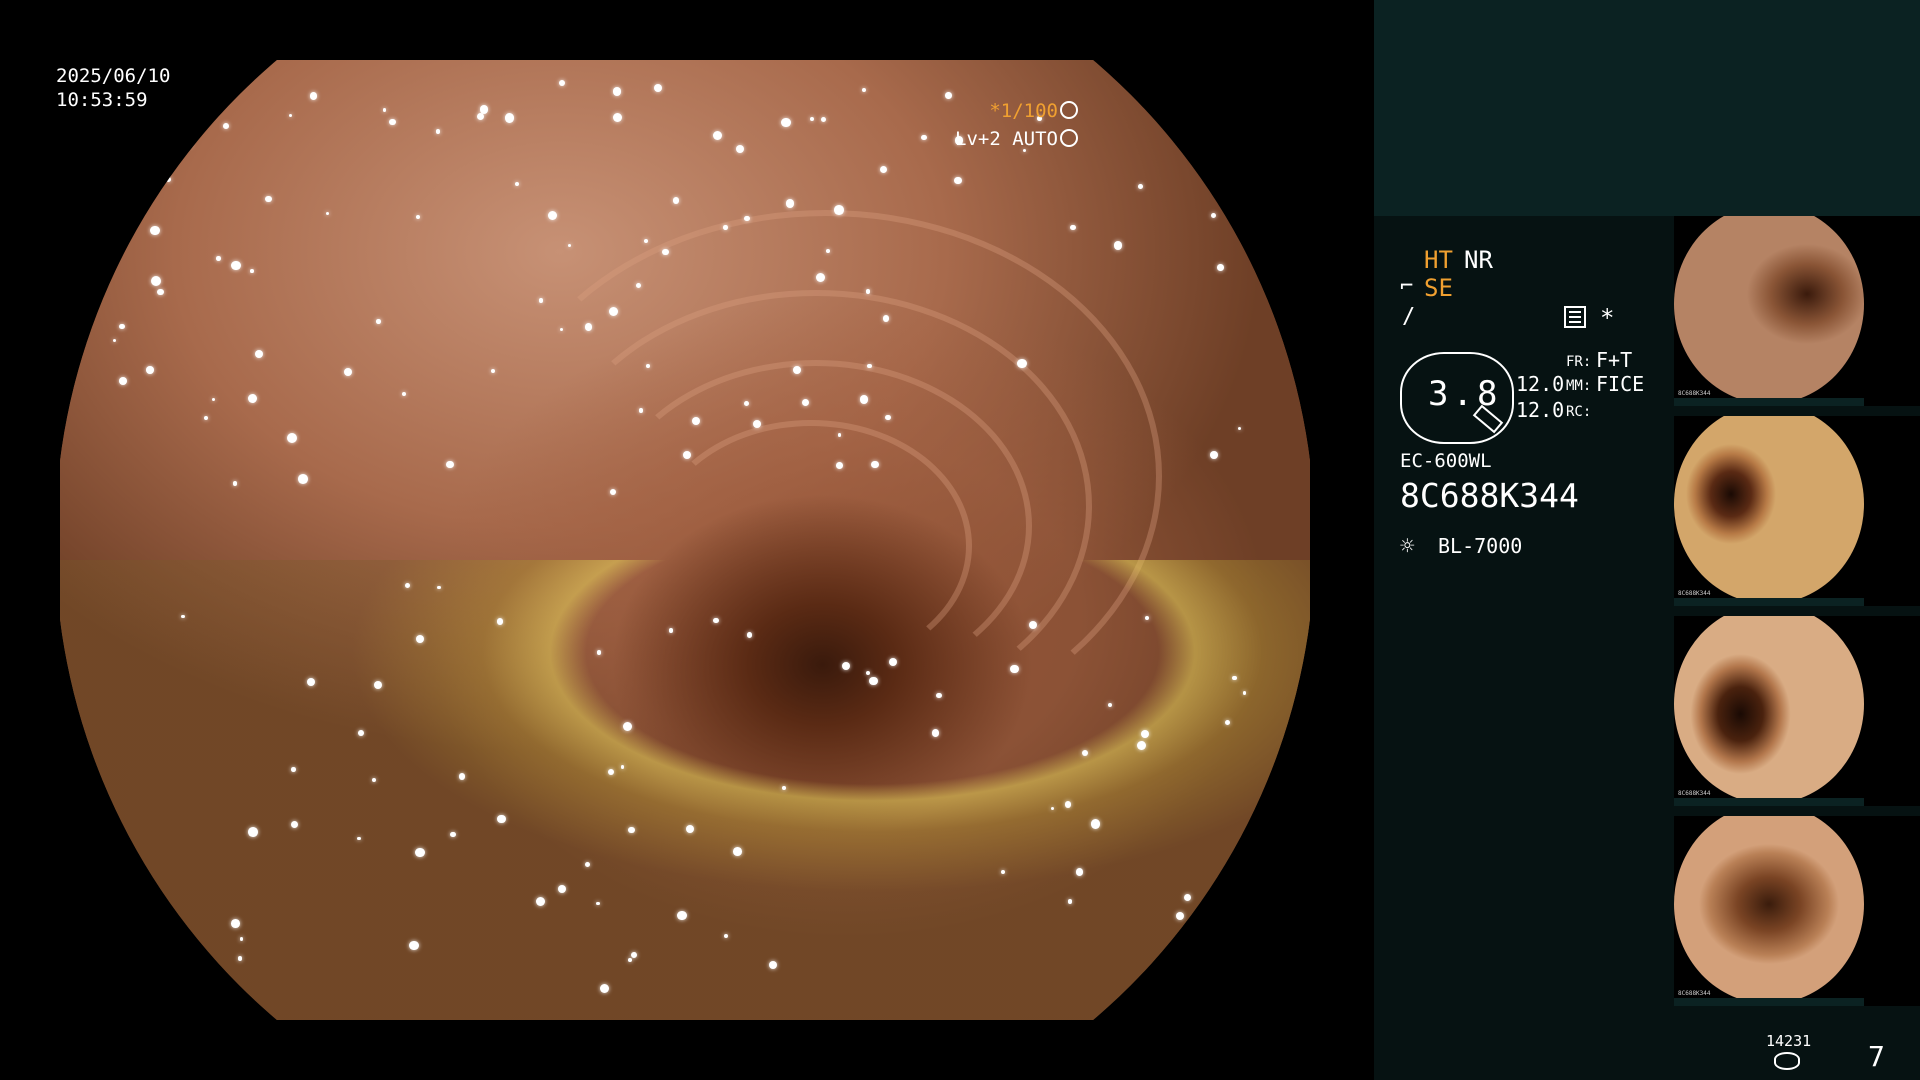 This screenshot has height=1080, width=1920. Describe the element at coordinates (113, 88) in the screenshot. I see `date-time: 2025/06/10 10:53:59` at that location.